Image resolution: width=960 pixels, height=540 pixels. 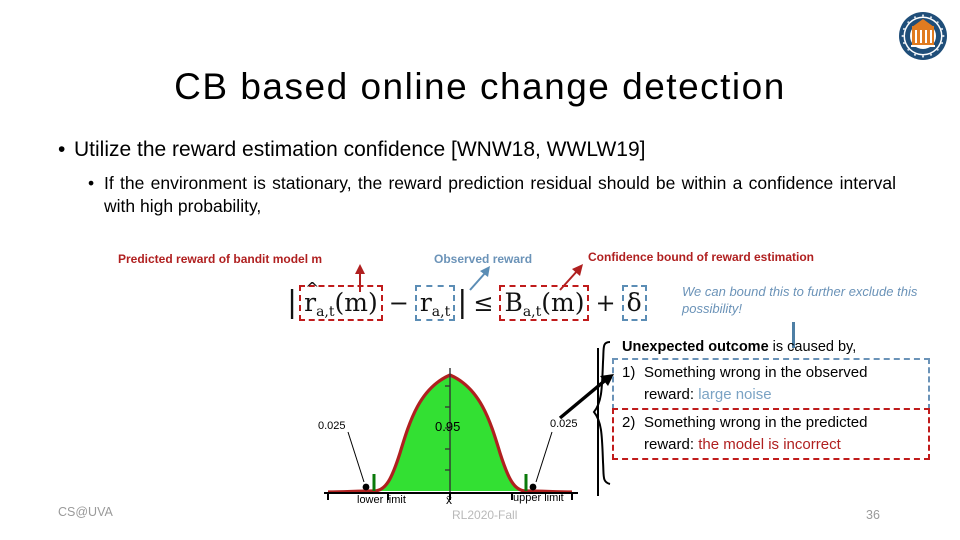 I want to click on formula-bound-box: Ba,t (m), so click(x=544, y=303).